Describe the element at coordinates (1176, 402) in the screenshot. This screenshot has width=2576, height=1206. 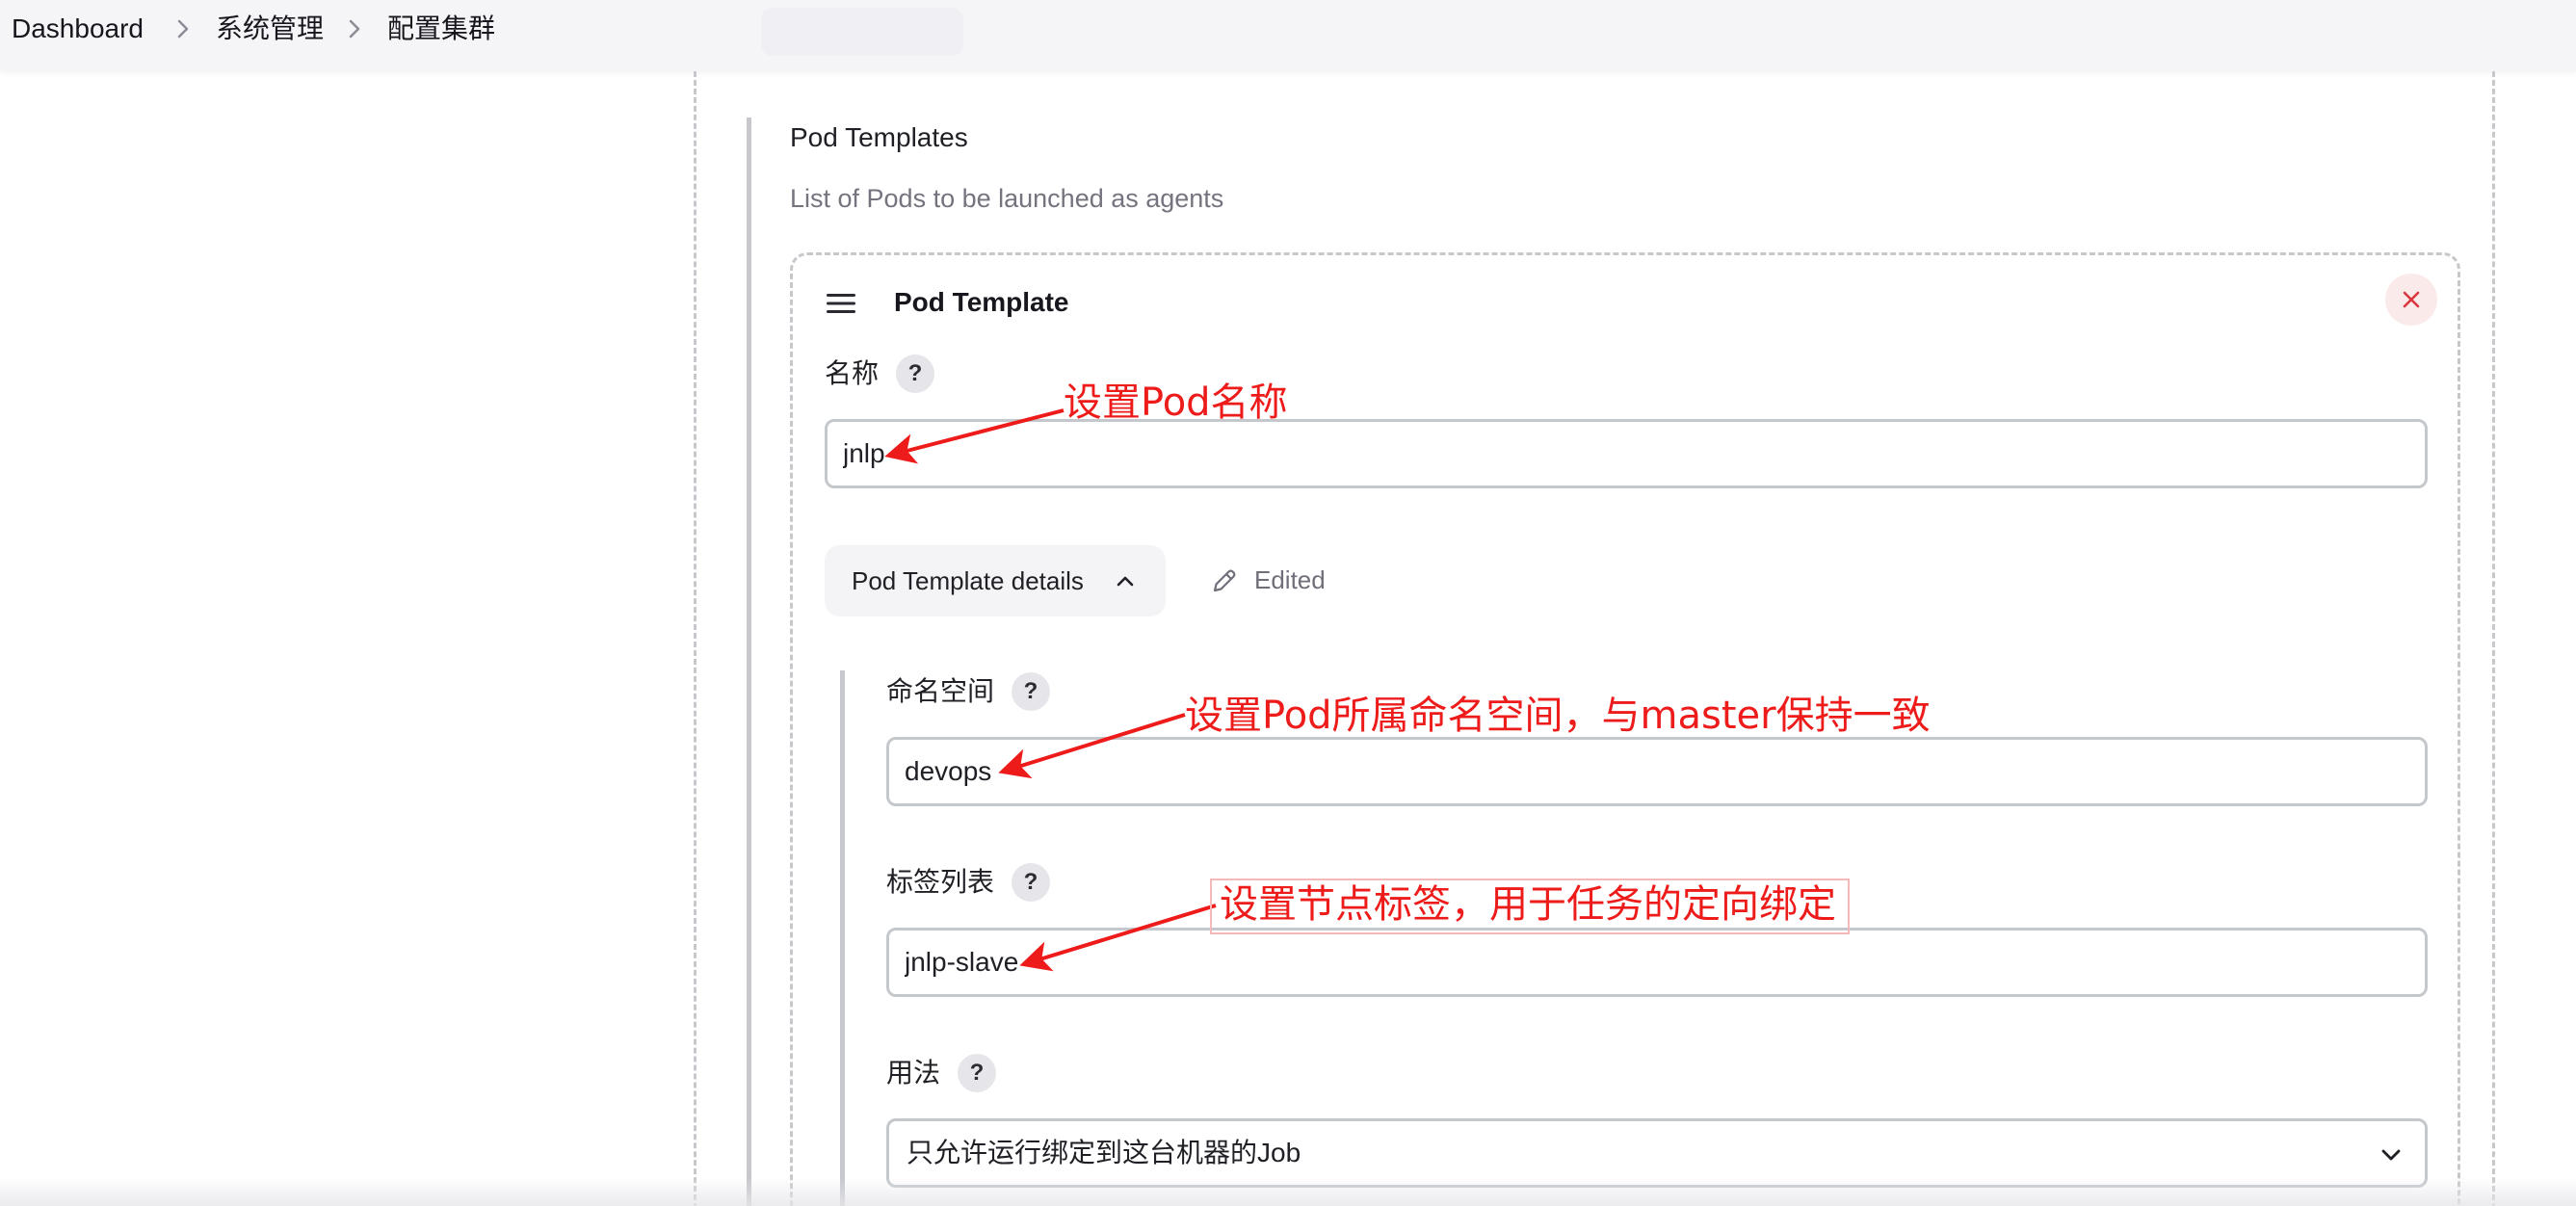
I see `name-annotation: 设置Pod名称` at that location.